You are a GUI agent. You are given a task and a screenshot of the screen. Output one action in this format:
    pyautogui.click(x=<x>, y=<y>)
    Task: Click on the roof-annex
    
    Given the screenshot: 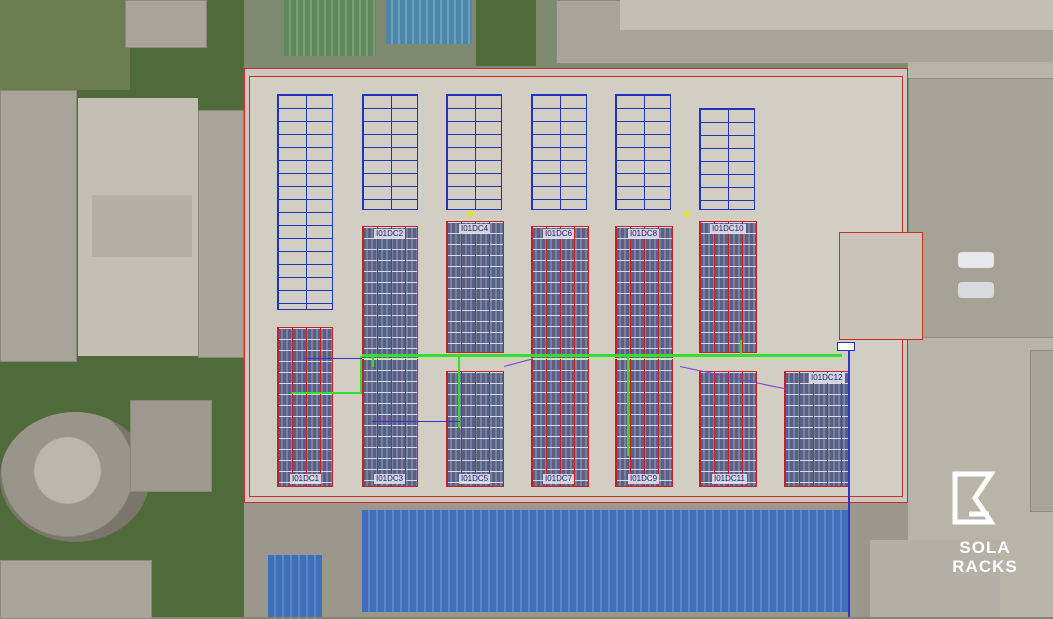 What is the action you would take?
    pyautogui.click(x=881, y=286)
    